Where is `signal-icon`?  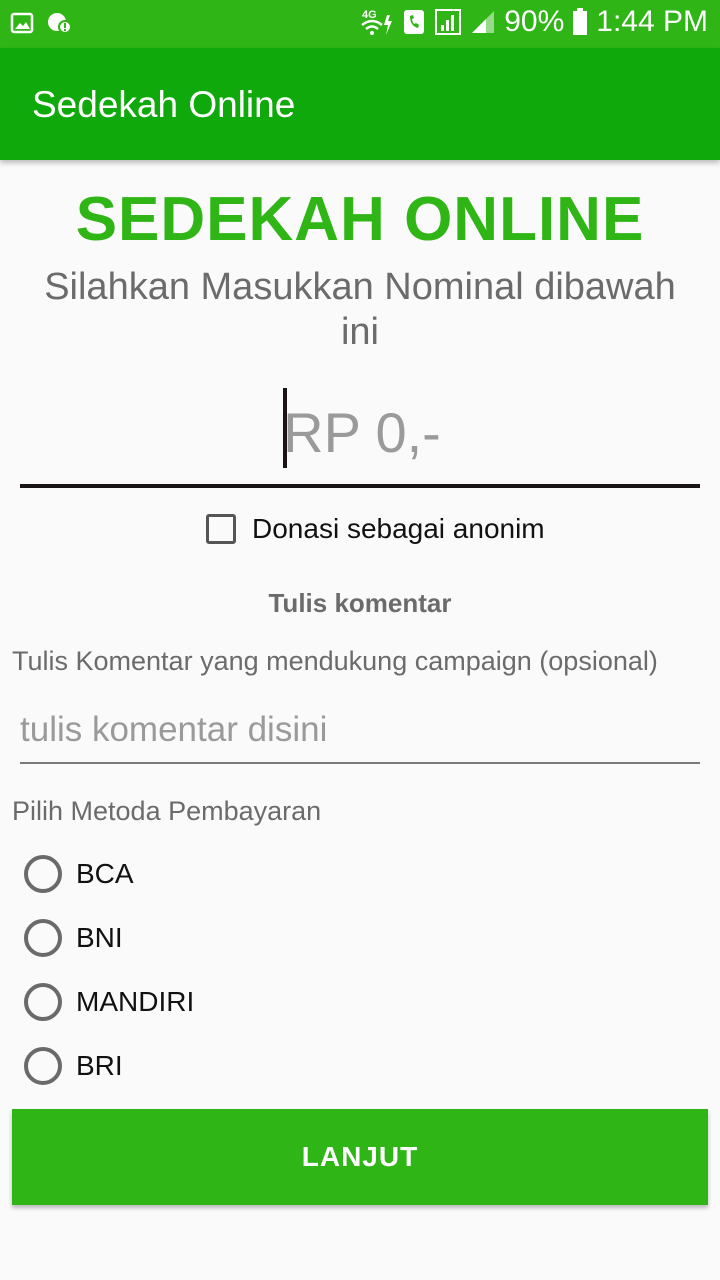 signal-icon is located at coordinates (448, 22).